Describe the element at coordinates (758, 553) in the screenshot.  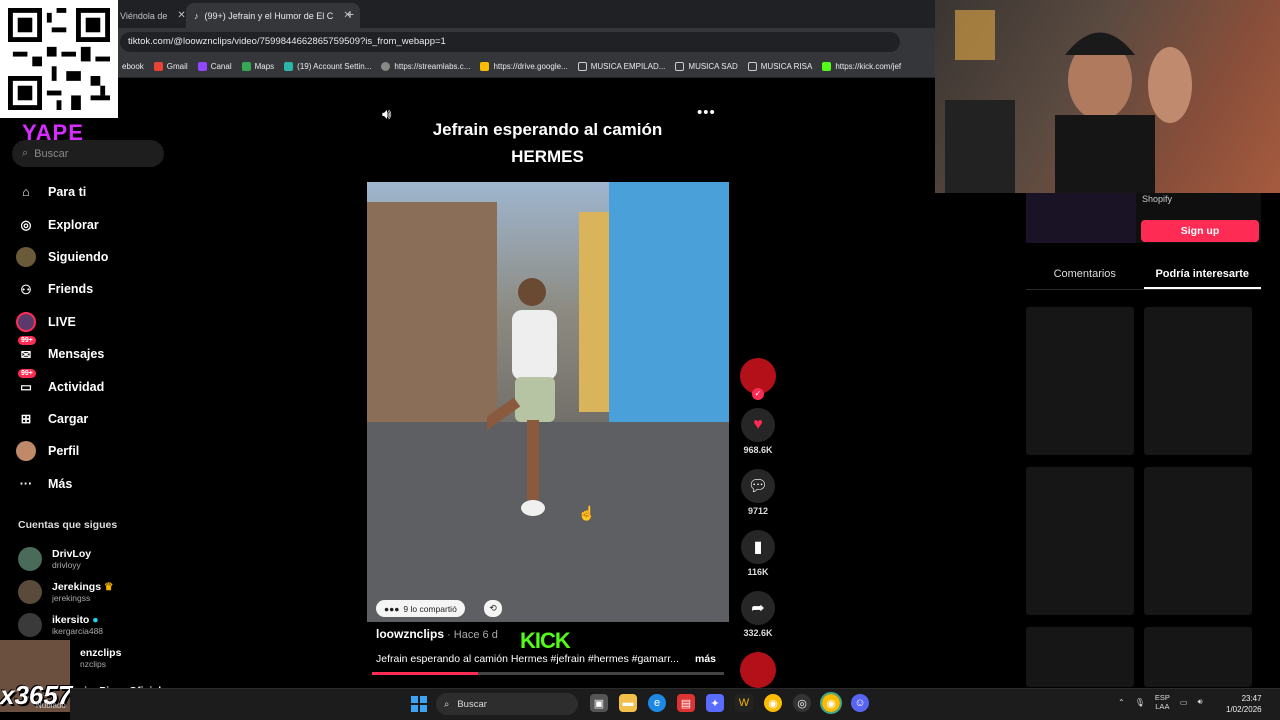
I see `save-button: ▮ 116K` at that location.